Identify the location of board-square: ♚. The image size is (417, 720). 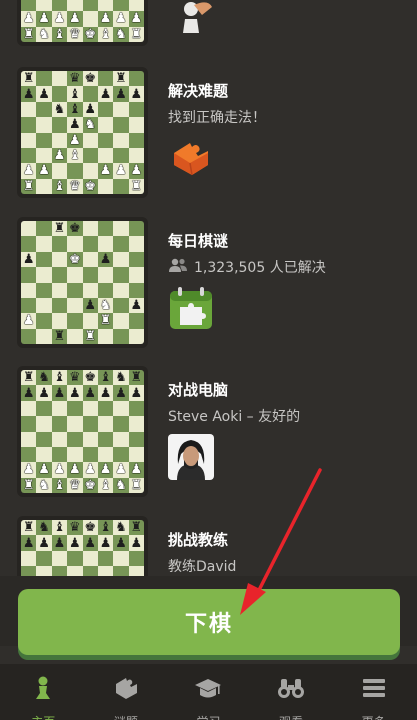
(90, 378).